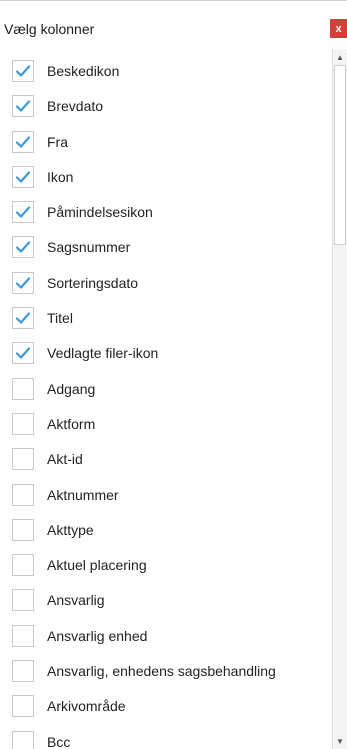 The width and height of the screenshot is (347, 749). What do you see at coordinates (165, 212) in the screenshot?
I see `column-option: Påmindelsesikon` at bounding box center [165, 212].